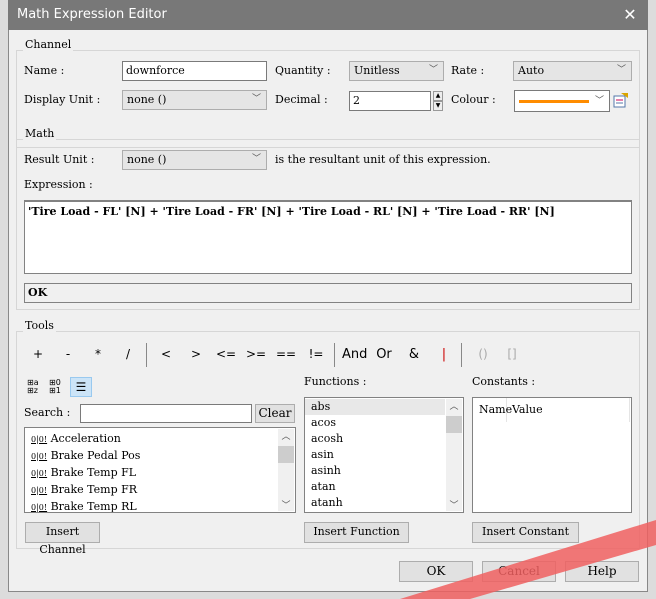  I want to click on list-item: acos, so click(384, 423).